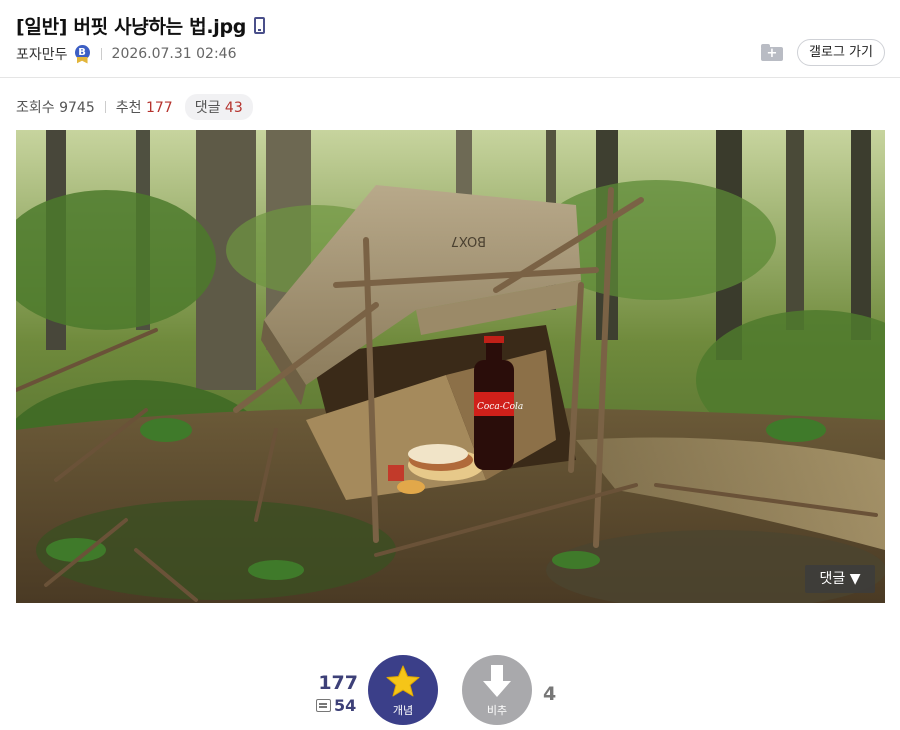  Describe the element at coordinates (450, 690) in the screenshot. I see `vote-area: 177 54 개념 비추 4` at that location.